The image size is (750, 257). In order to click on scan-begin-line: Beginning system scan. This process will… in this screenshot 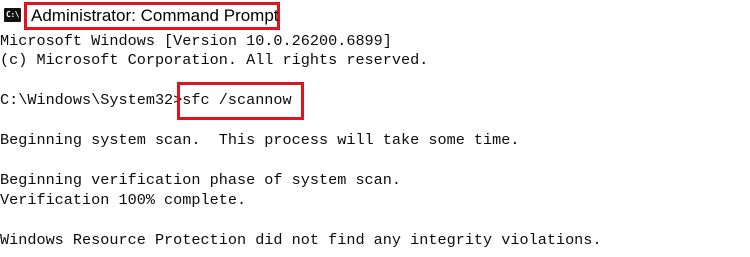, I will do `click(260, 140)`.